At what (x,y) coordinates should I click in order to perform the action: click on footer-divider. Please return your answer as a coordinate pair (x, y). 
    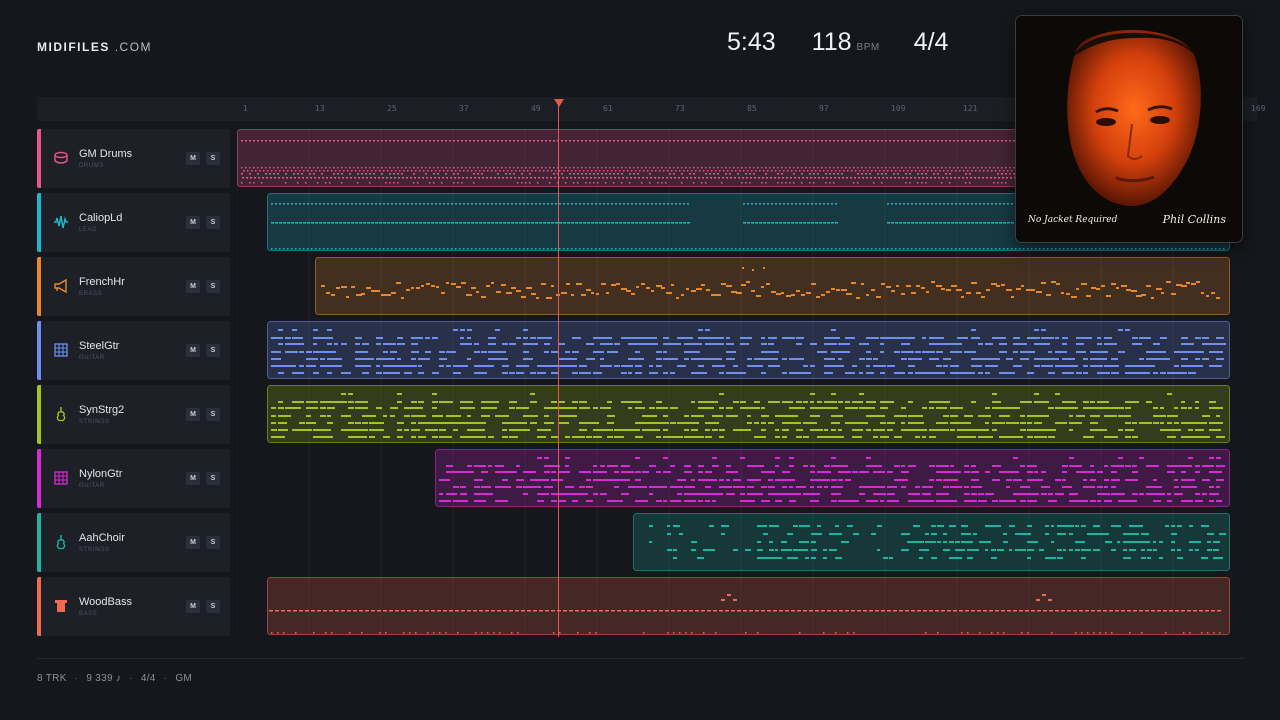
    Looking at the image, I should click on (641, 658).